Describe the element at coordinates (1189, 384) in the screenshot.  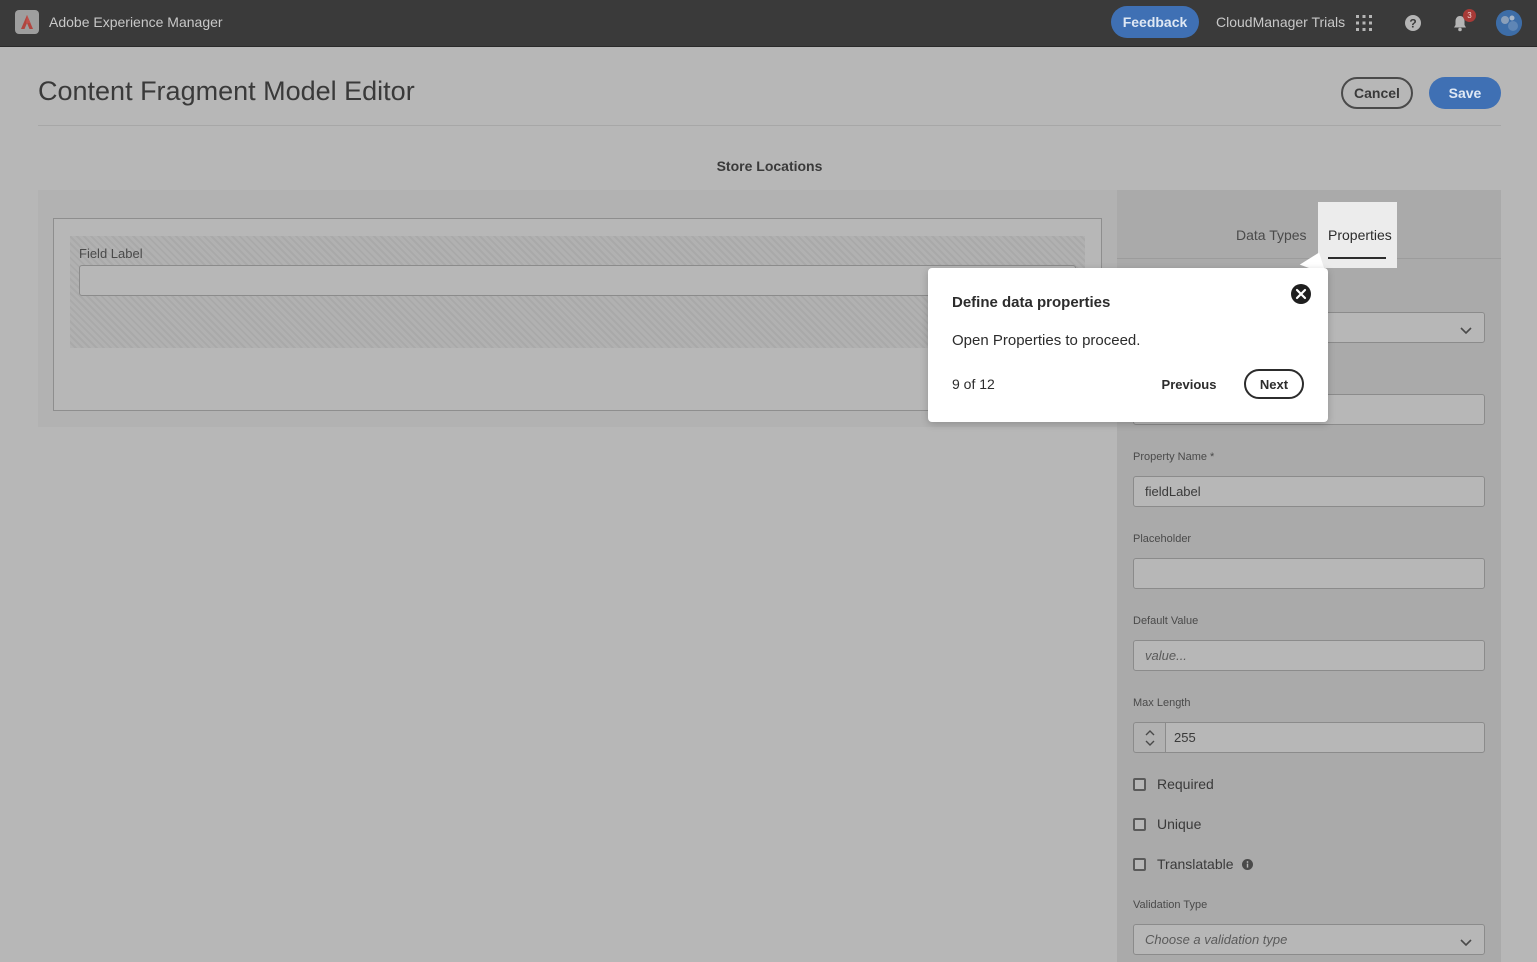
I see `previous-button: Previous` at that location.